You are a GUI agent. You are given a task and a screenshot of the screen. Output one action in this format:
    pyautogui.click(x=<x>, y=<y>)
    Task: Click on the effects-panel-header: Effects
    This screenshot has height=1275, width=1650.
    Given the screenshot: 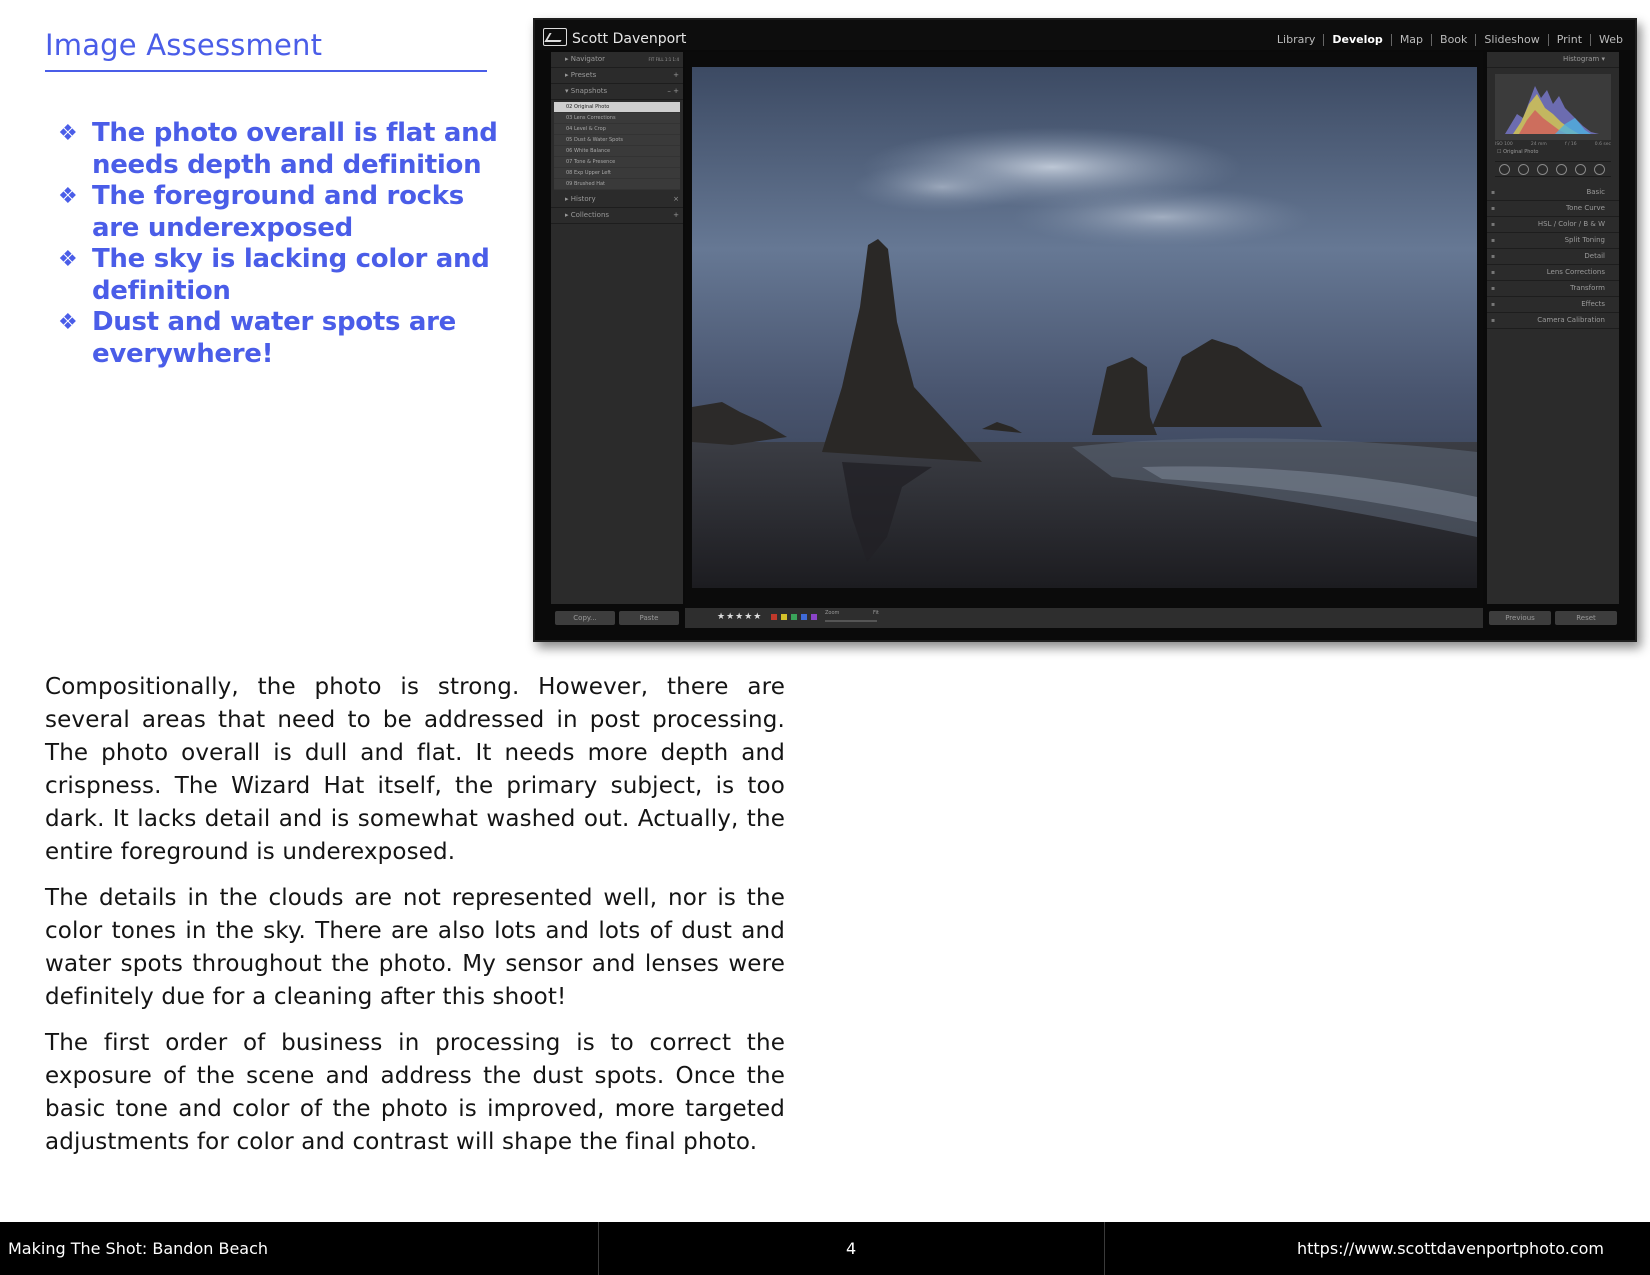 What is the action you would take?
    pyautogui.click(x=1553, y=305)
    